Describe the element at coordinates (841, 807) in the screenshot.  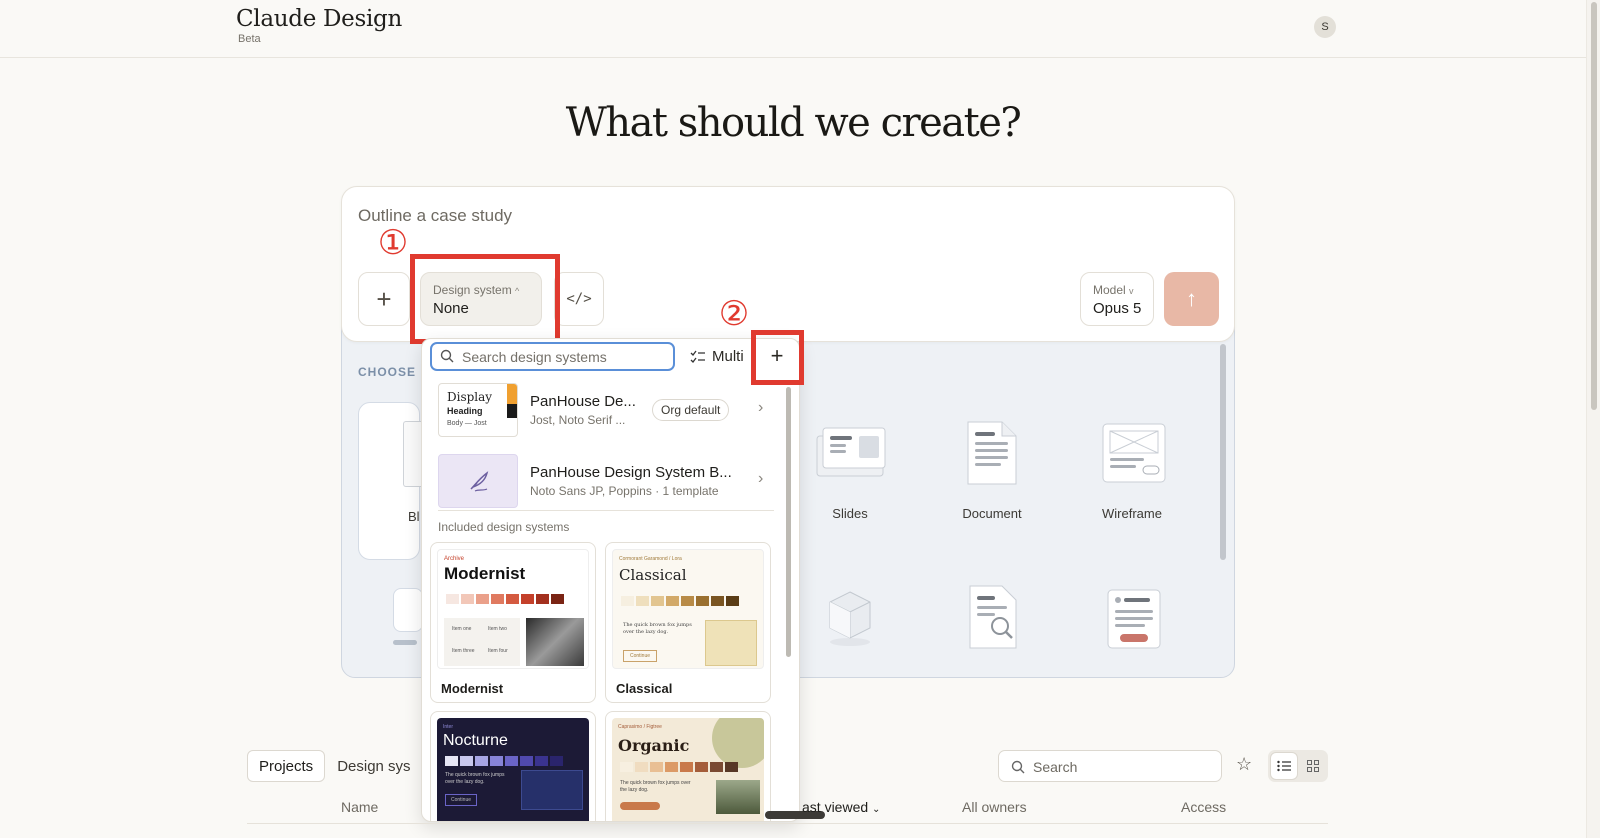
I see `column-last-viewed: ast viewed ⌄` at that location.